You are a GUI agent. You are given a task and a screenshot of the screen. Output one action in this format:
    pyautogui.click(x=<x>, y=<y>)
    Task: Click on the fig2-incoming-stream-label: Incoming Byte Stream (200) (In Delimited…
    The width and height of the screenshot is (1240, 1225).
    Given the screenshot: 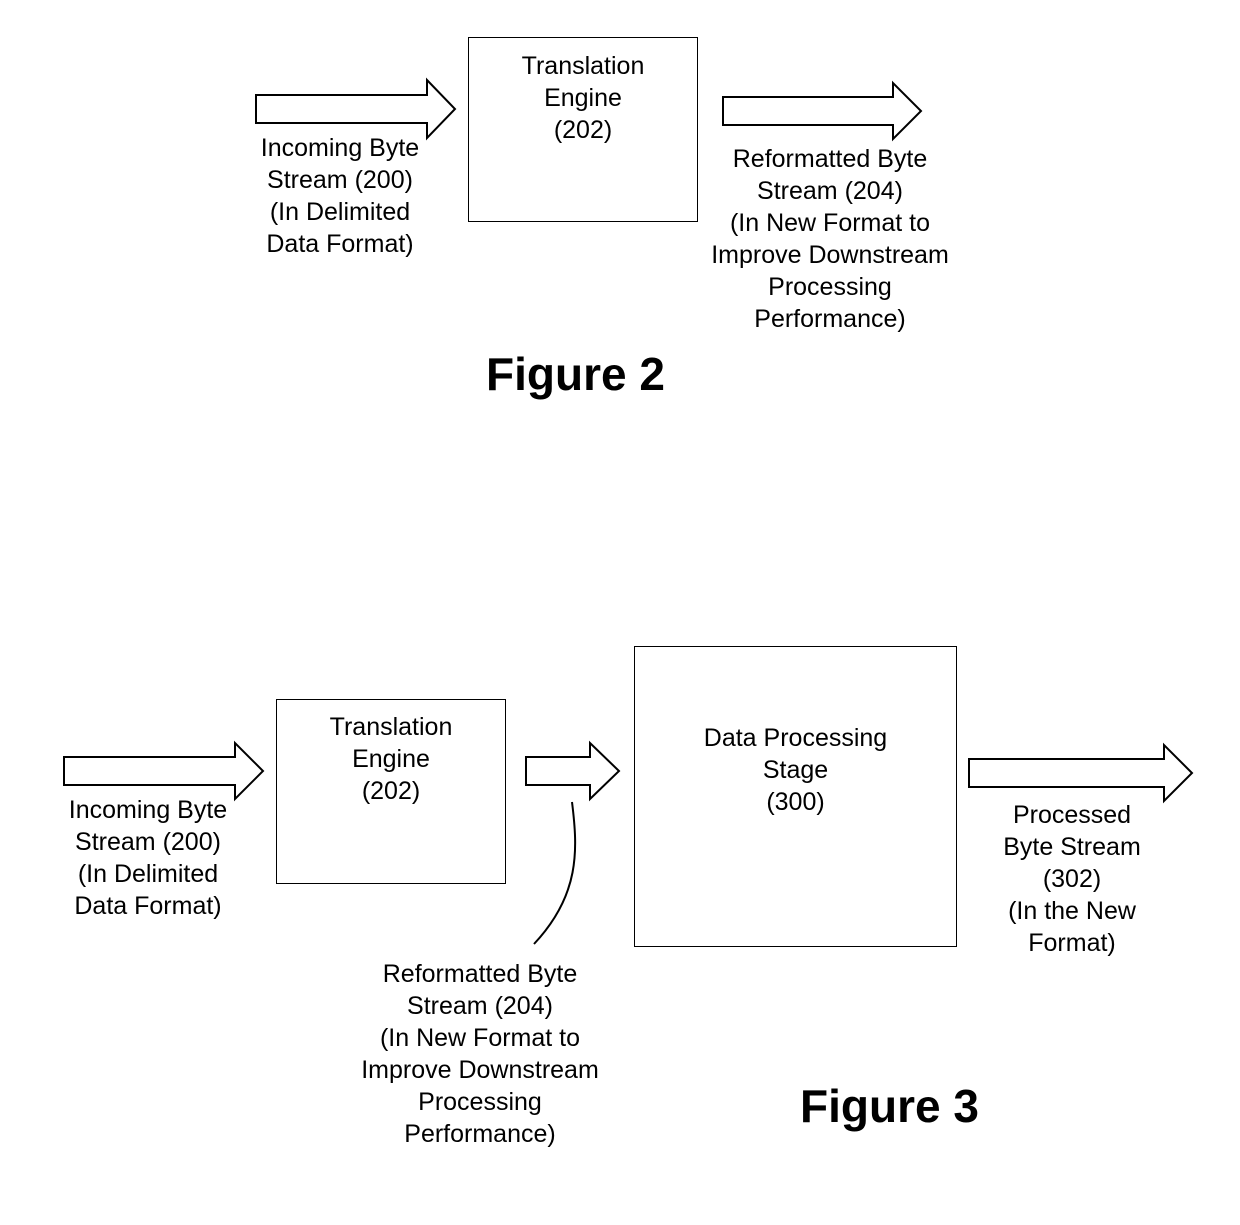 What is the action you would take?
    pyautogui.click(x=340, y=196)
    